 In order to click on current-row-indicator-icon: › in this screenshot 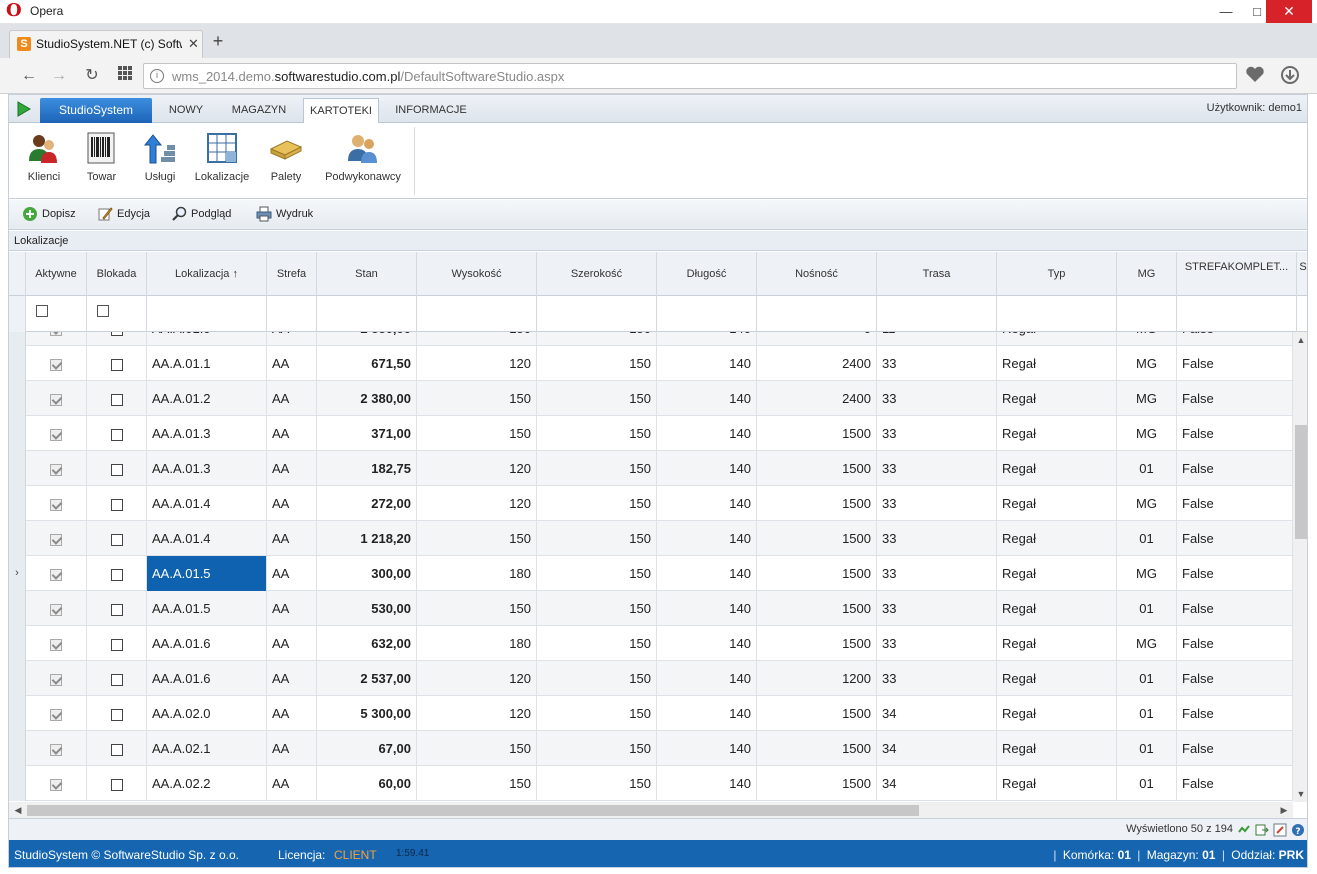, I will do `click(17, 573)`.